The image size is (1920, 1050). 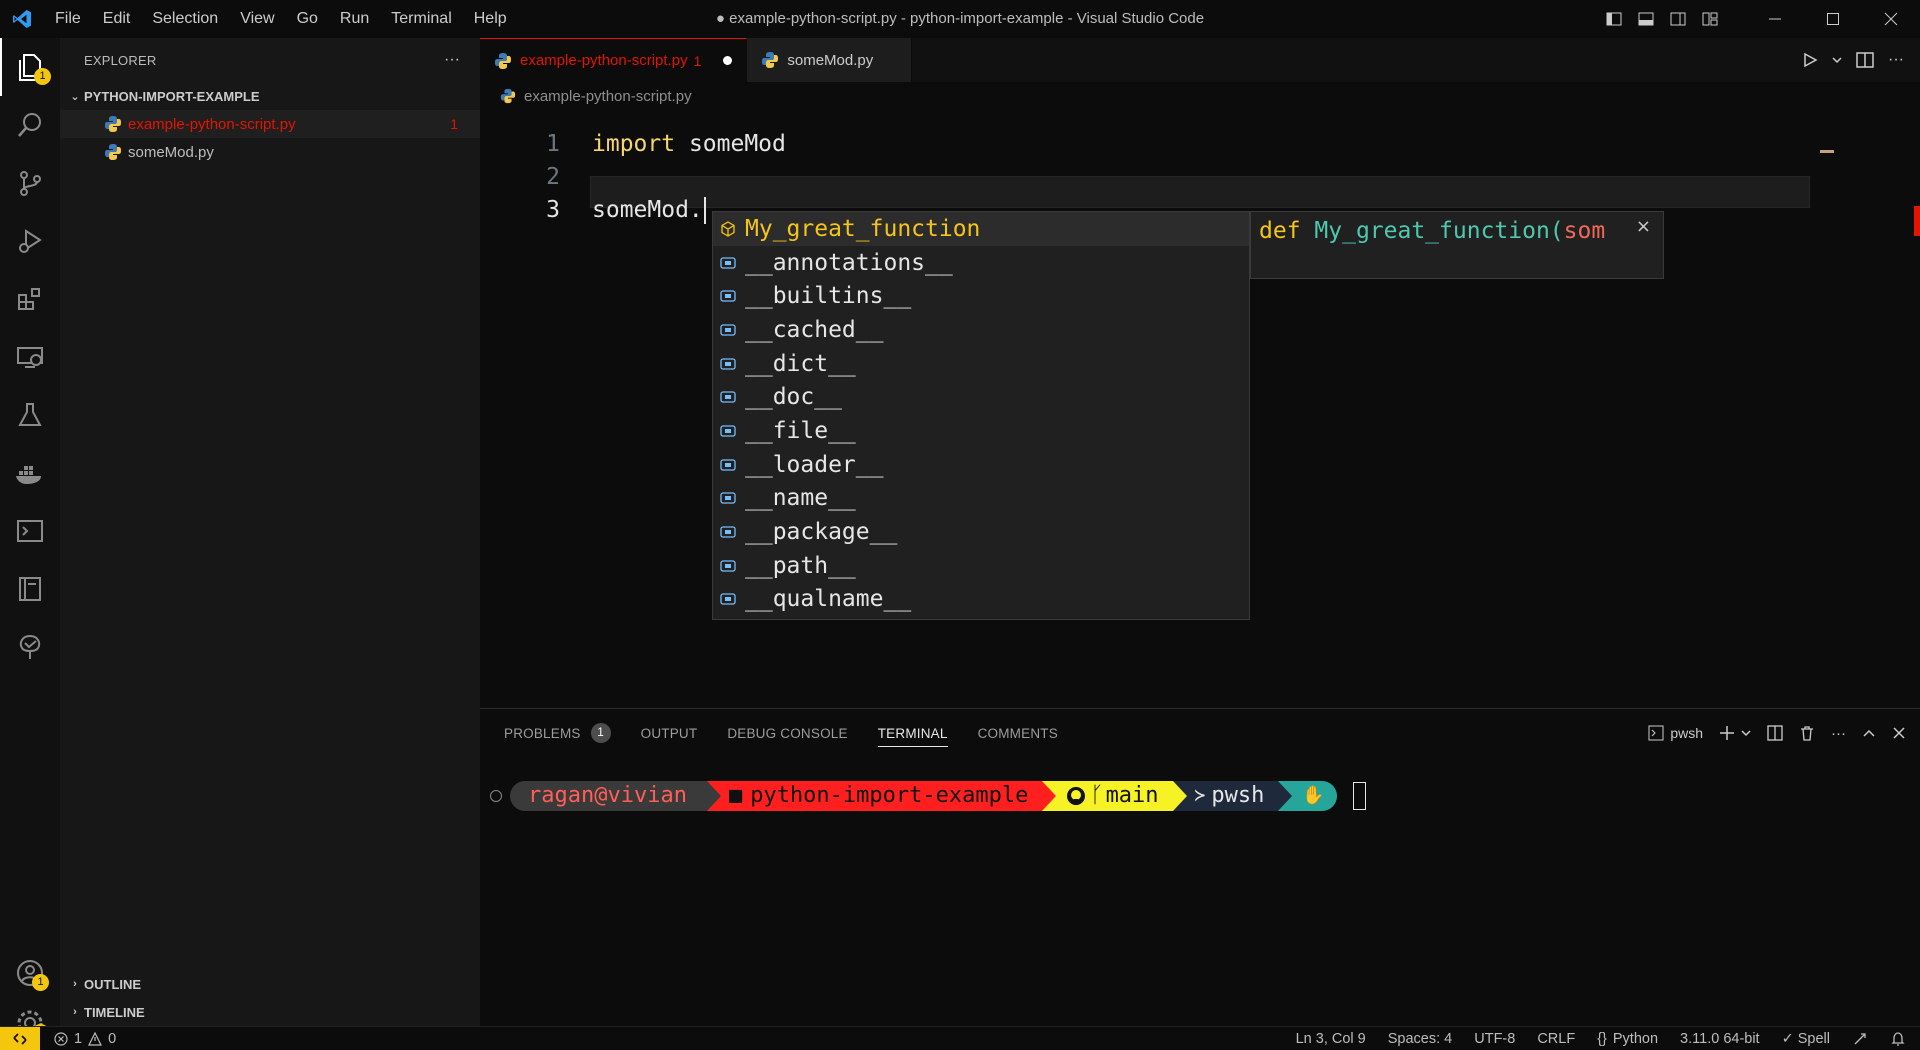 What do you see at coordinates (30, 67) in the screenshot?
I see `explorer-icon: 1` at bounding box center [30, 67].